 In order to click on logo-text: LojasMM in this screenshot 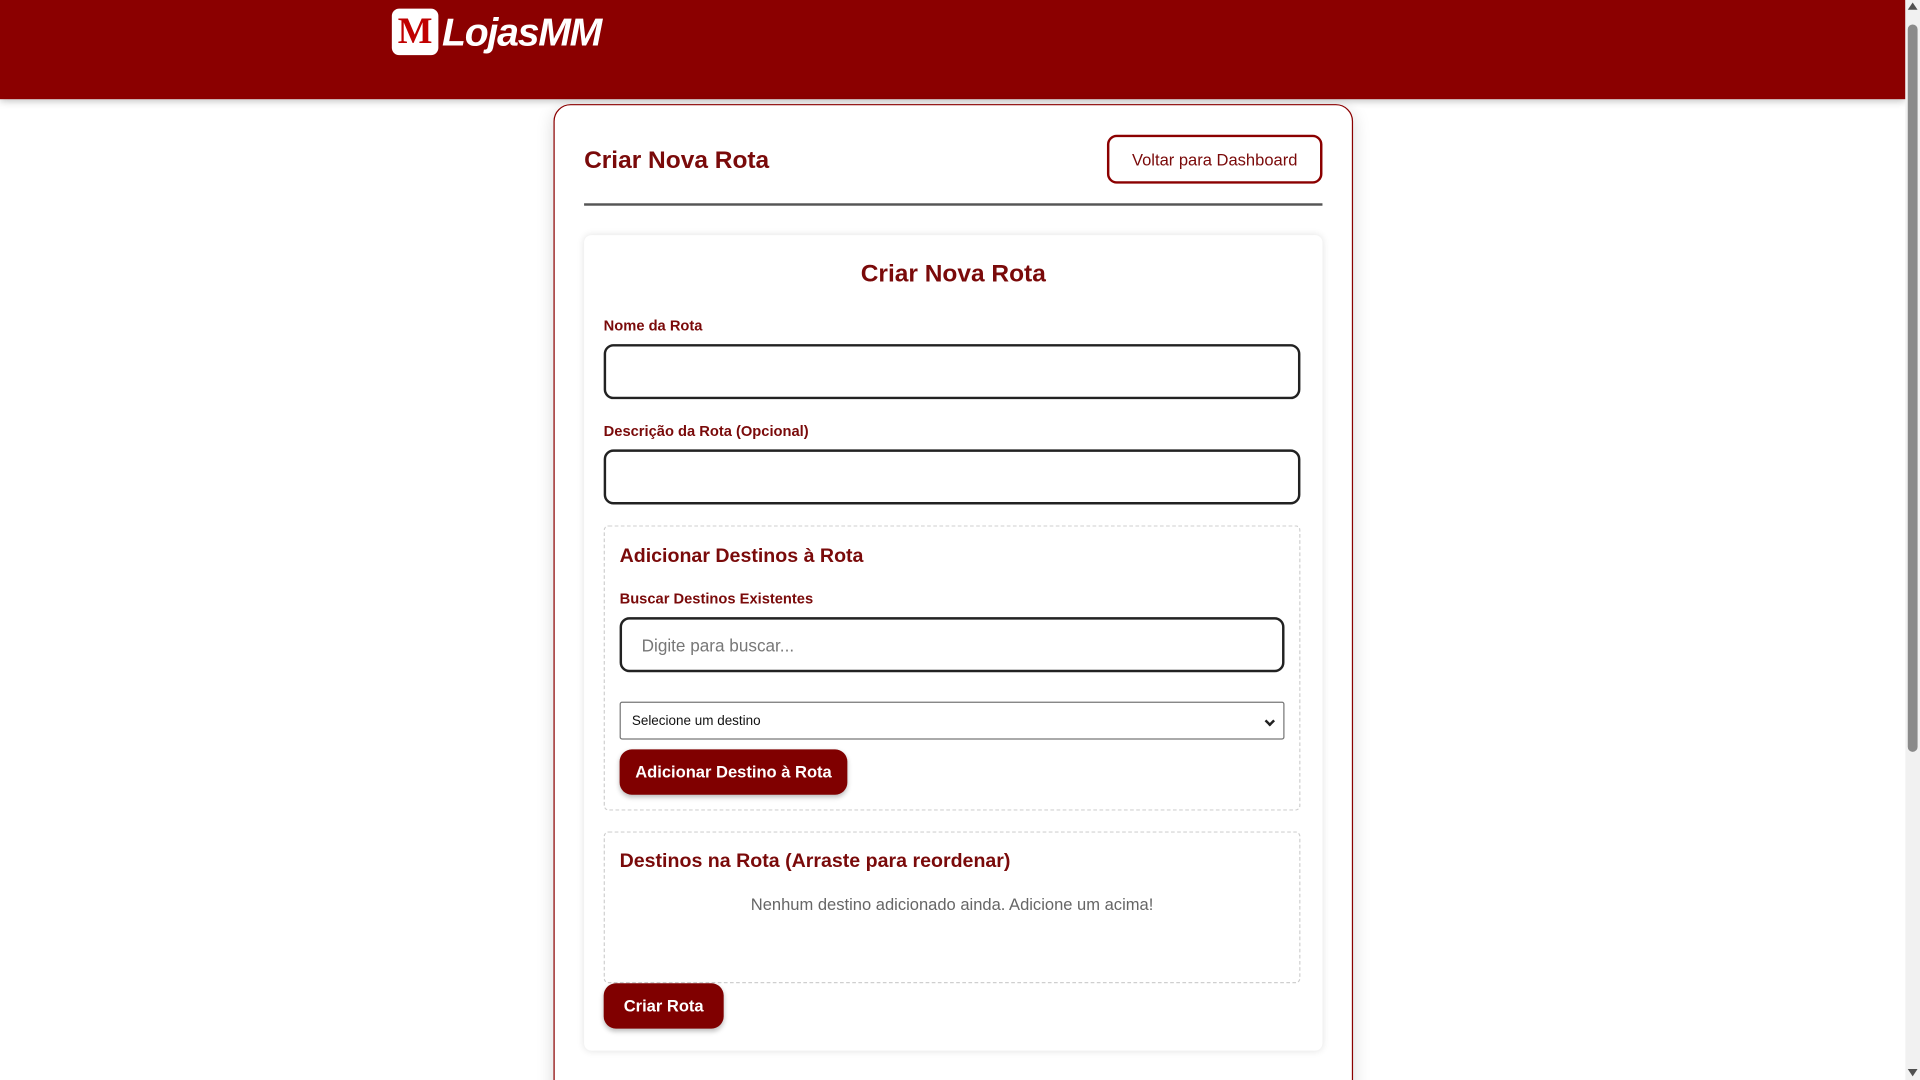, I will do `click(522, 31)`.